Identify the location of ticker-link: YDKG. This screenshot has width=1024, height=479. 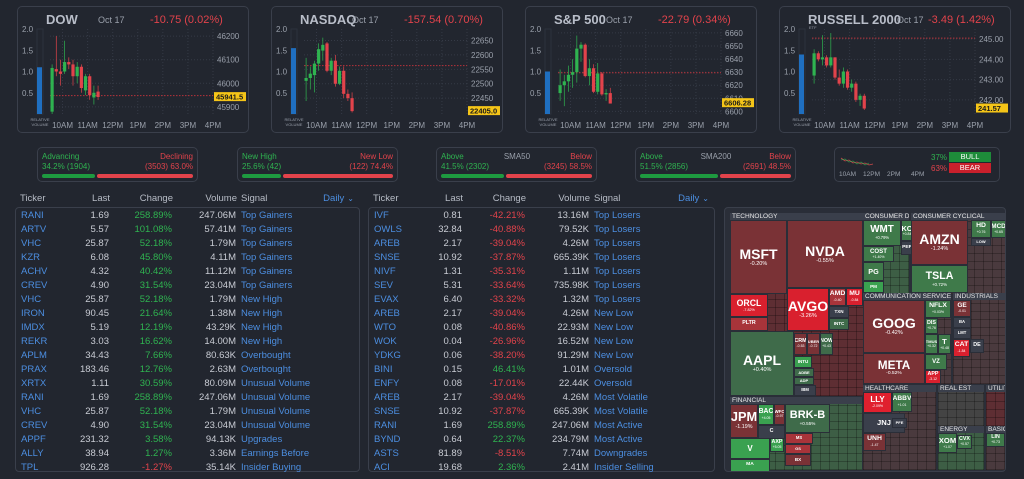
(387, 356).